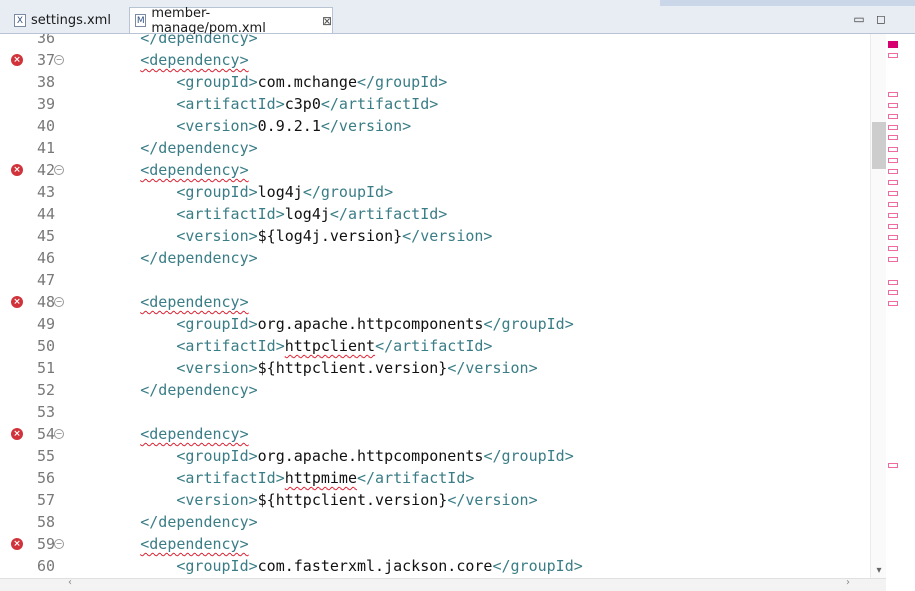 Image resolution: width=915 pixels, height=591 pixels. Describe the element at coordinates (879, 570) in the screenshot. I see `scroll-down-icon: ▾` at that location.